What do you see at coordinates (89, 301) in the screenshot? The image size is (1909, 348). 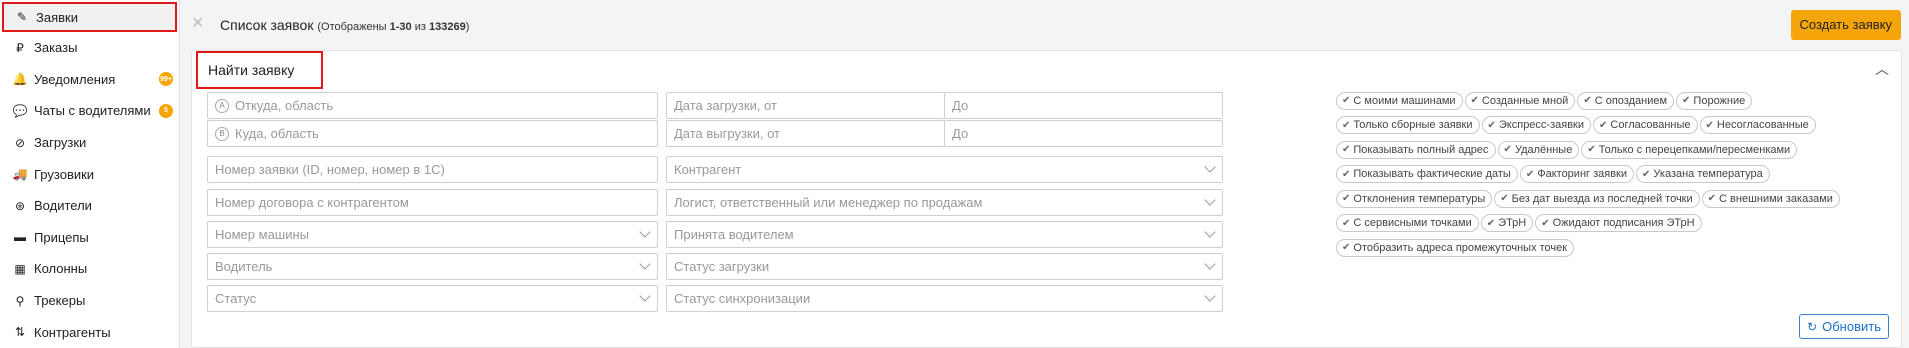 I see `sidebar-item: ⚲ Трекеры` at bounding box center [89, 301].